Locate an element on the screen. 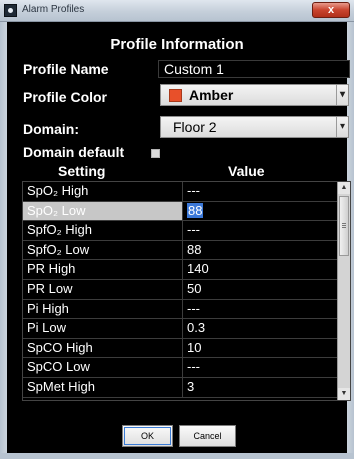  value-cell: 0.3 is located at coordinates (260, 328).